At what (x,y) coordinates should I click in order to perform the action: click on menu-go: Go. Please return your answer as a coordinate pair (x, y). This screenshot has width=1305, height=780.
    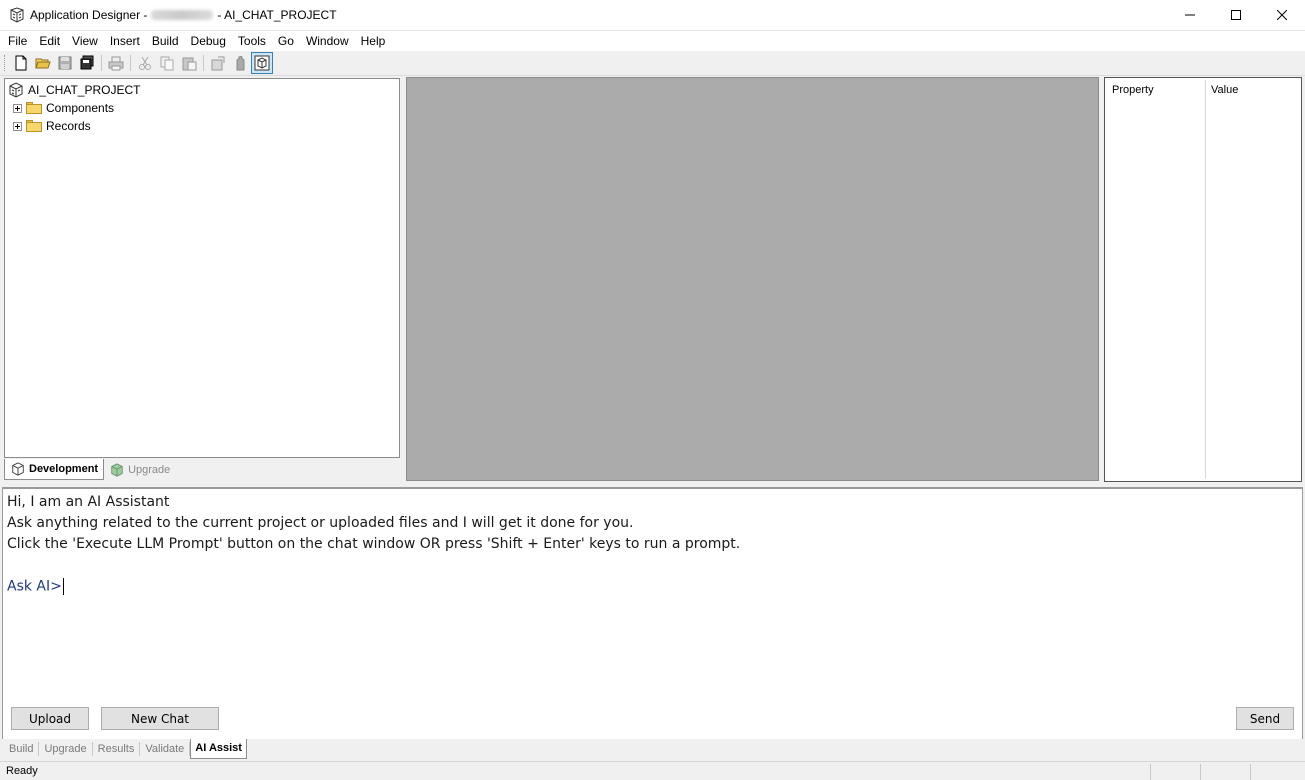
    Looking at the image, I should click on (286, 41).